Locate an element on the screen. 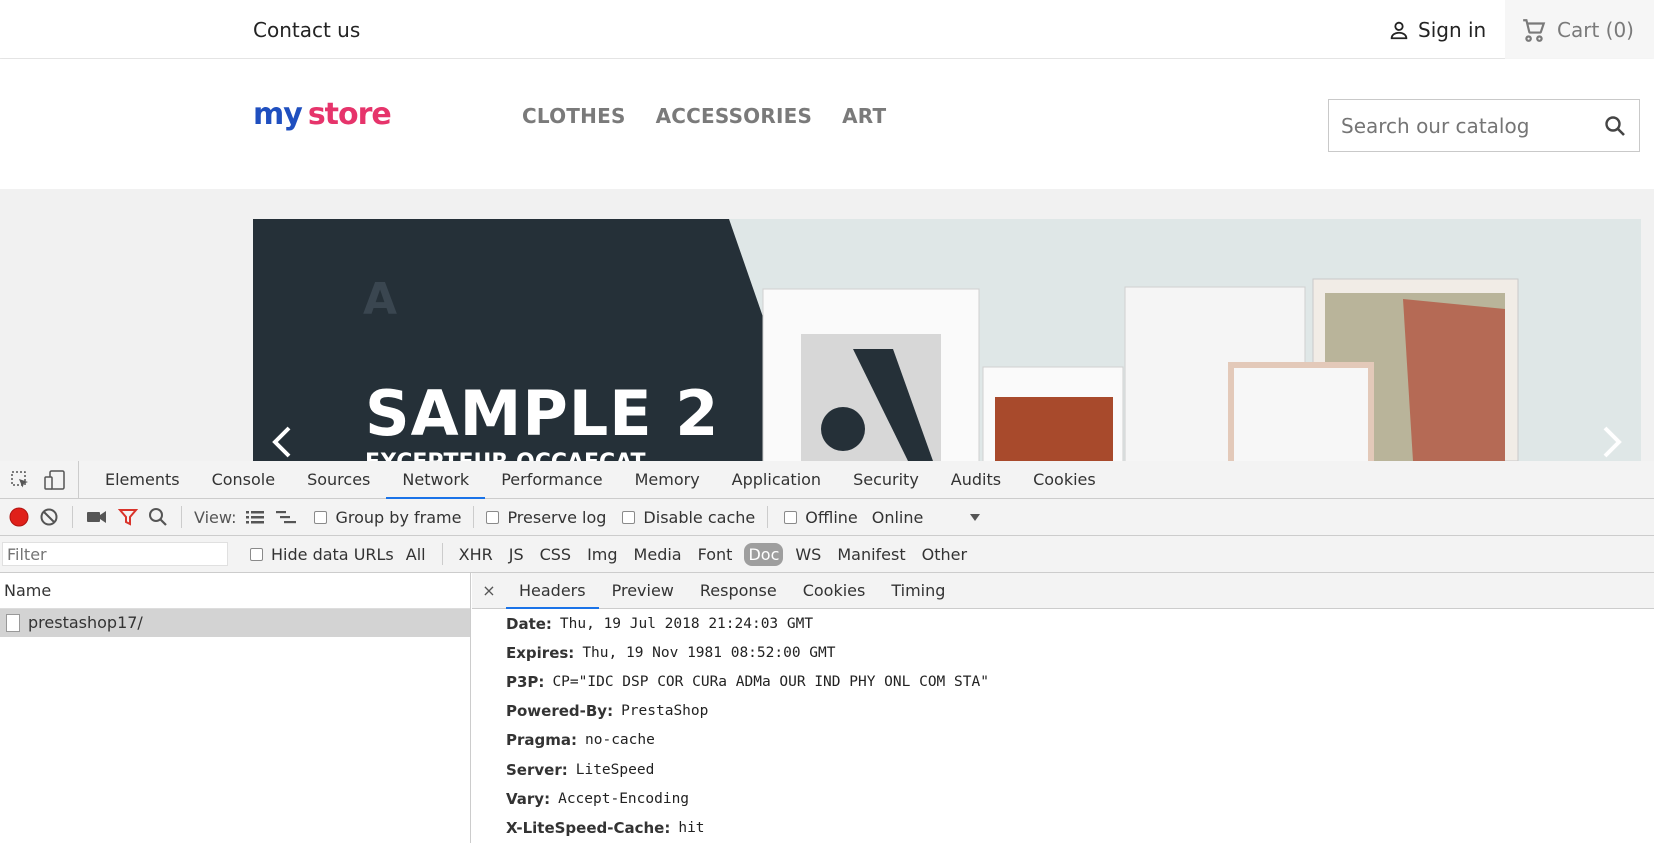  record-icon is located at coordinates (19, 517).